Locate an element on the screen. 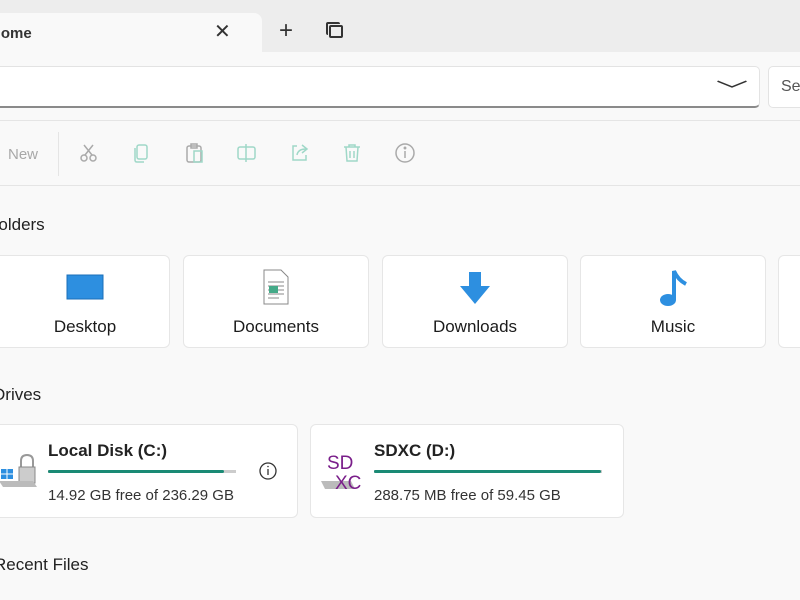  music-icon is located at coordinates (673, 288).